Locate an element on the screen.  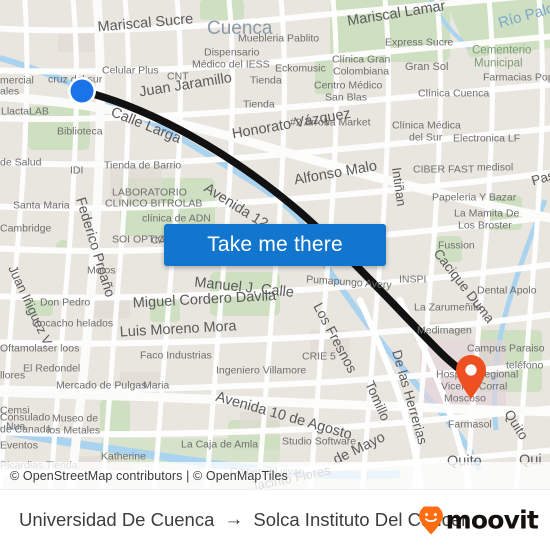
map-label: Katherine is located at coordinates (123, 457).